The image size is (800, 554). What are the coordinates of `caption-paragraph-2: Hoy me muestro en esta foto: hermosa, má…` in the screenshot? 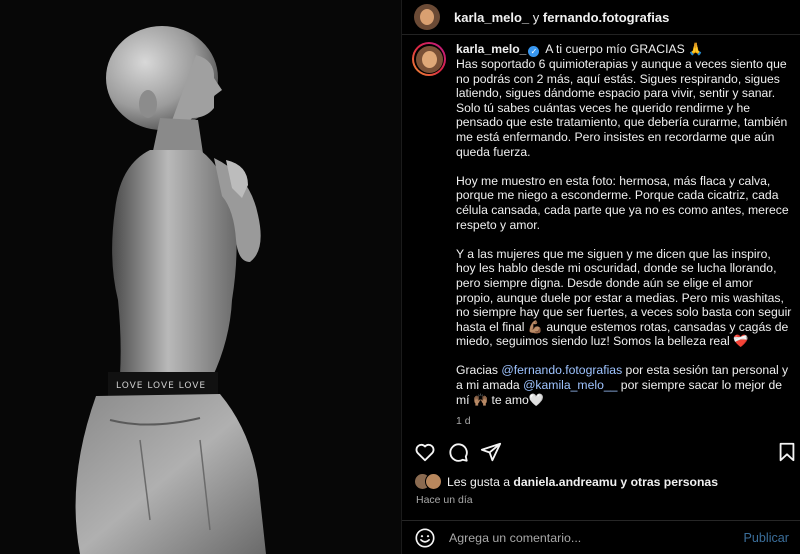 It's located at (622, 202).